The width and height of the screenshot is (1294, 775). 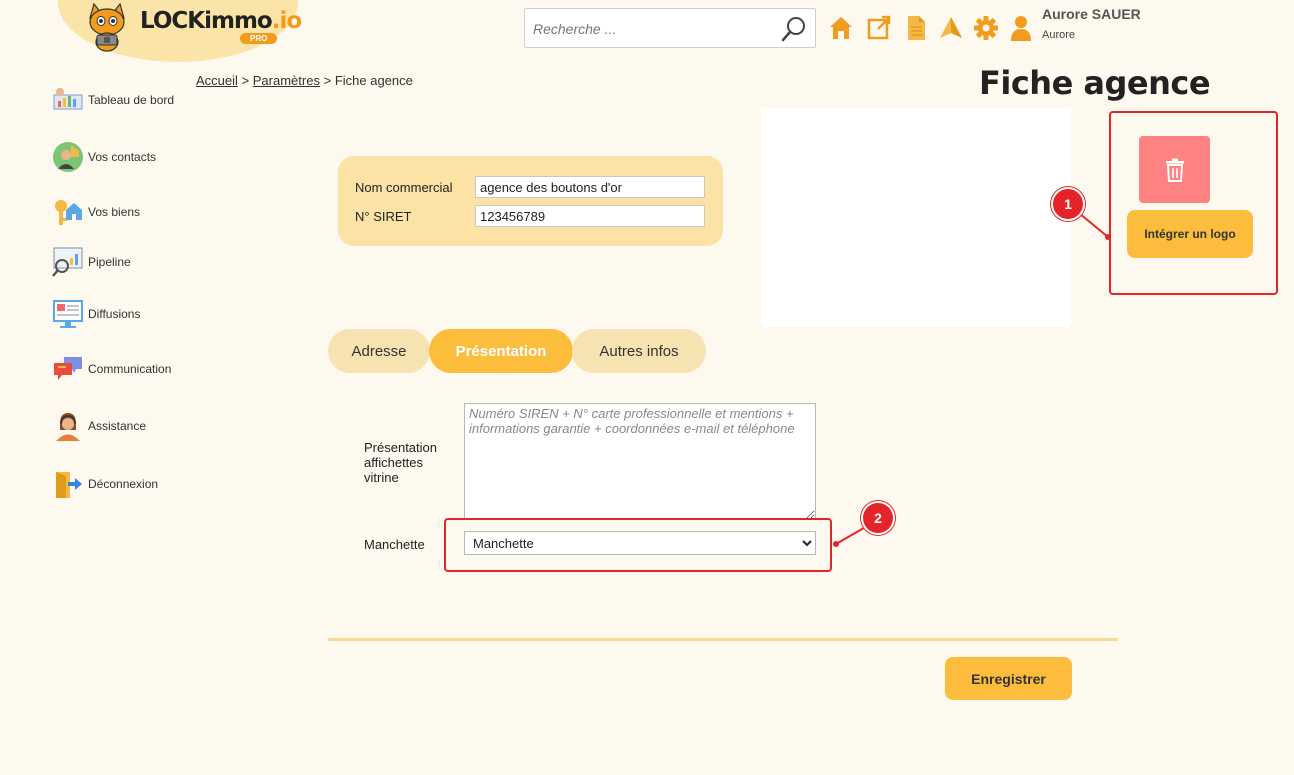 What do you see at coordinates (286, 80) in the screenshot?
I see `breadcrumb-settings-link: Paramètres` at bounding box center [286, 80].